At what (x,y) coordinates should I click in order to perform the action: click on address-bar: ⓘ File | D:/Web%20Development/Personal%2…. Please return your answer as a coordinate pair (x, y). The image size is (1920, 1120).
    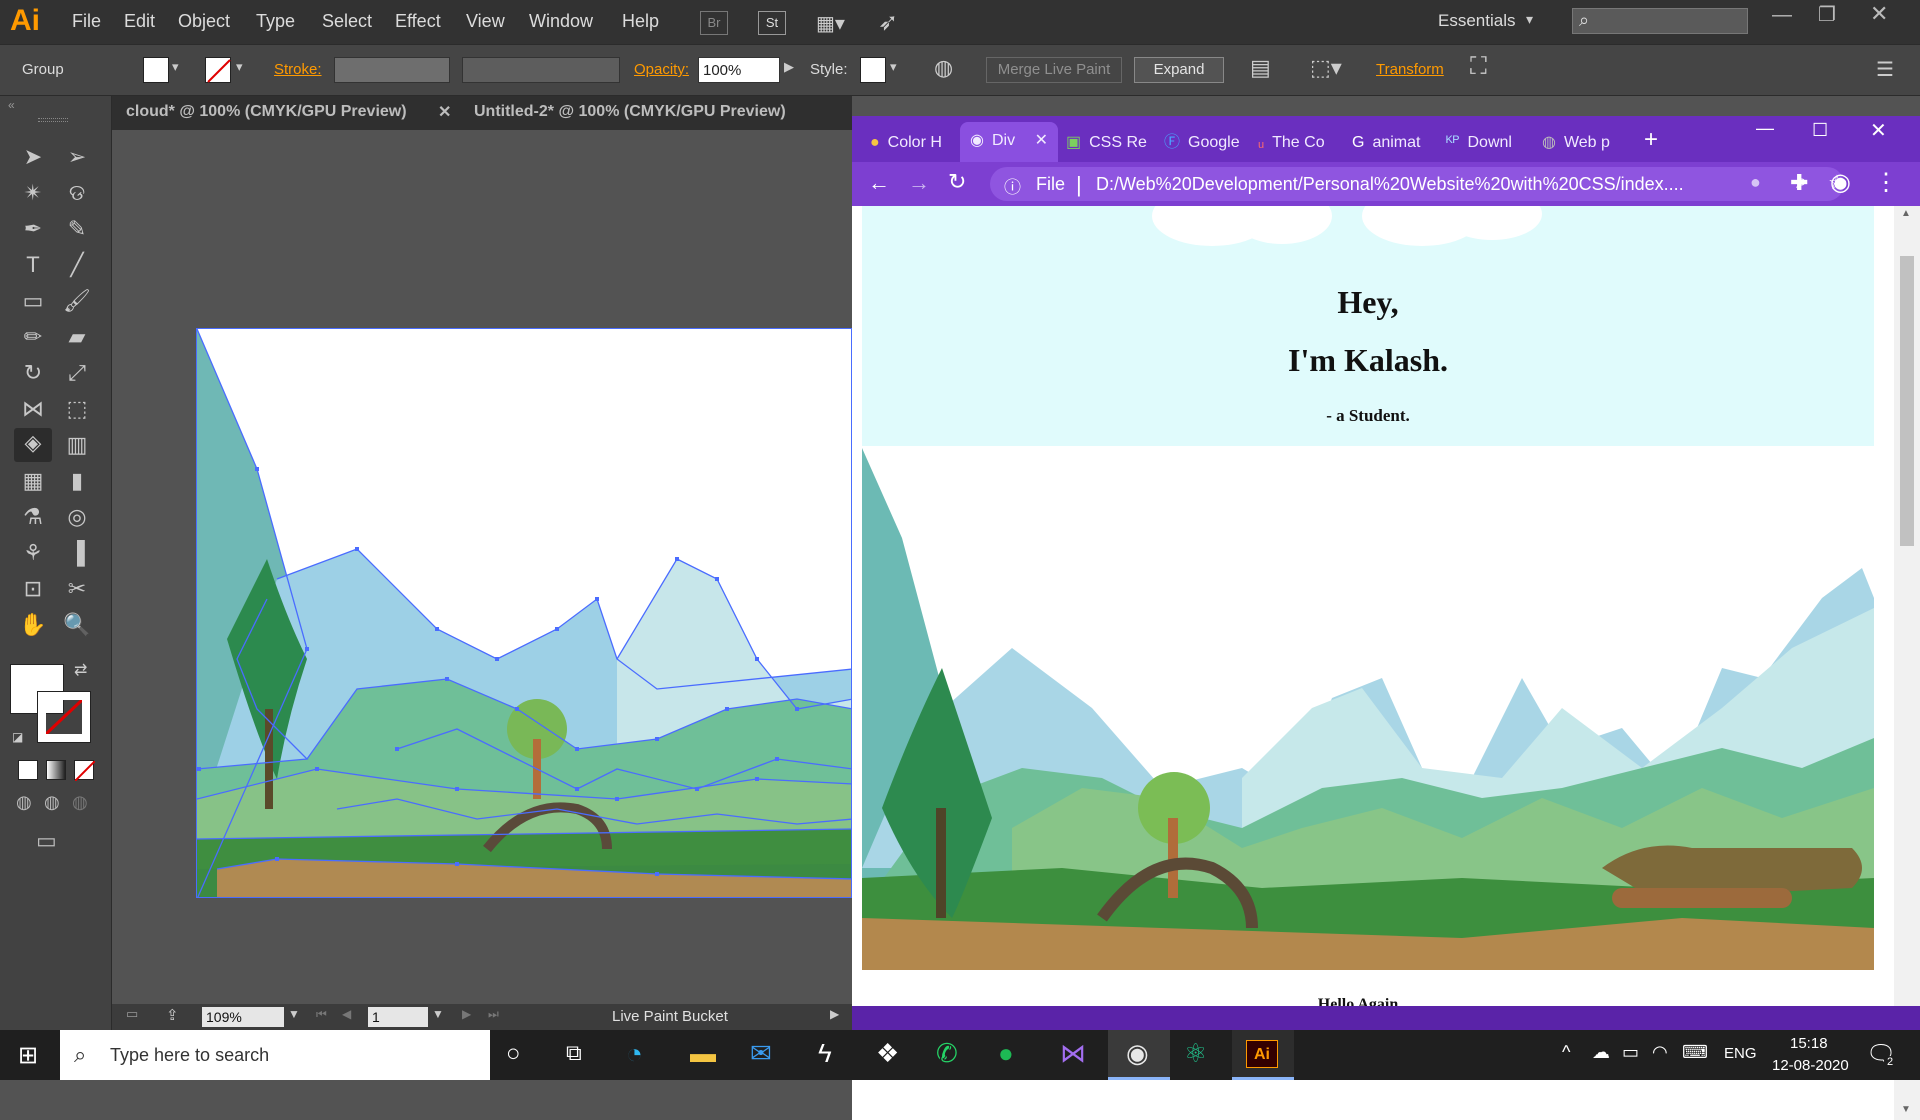
    Looking at the image, I should click on (1418, 184).